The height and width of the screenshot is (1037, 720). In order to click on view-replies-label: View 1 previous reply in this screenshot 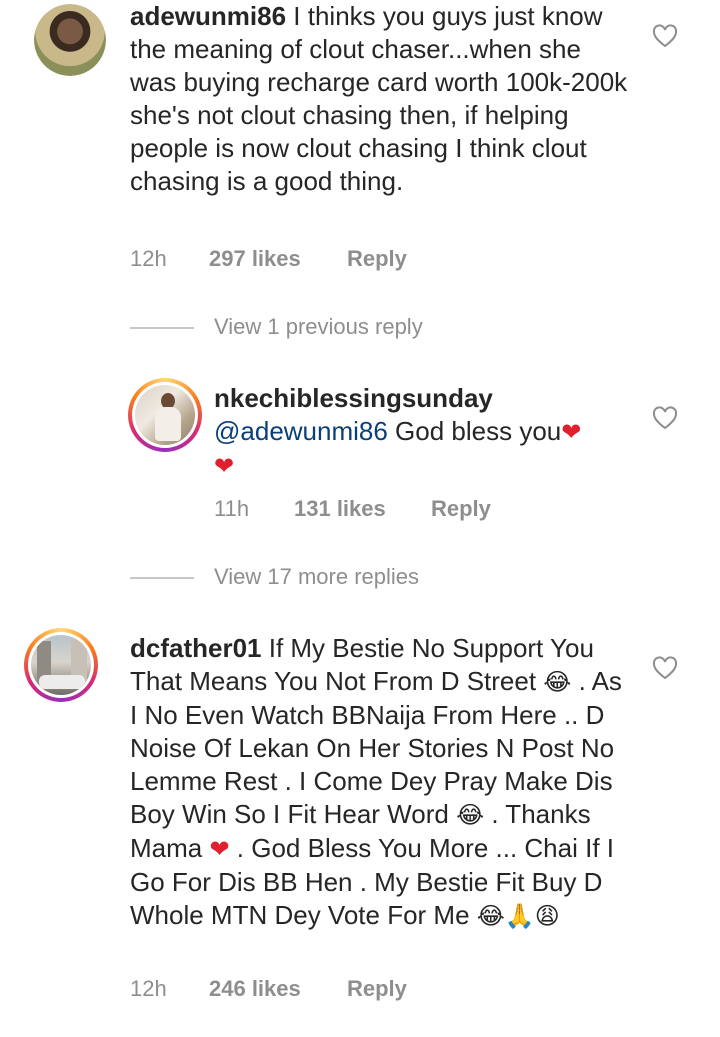, I will do `click(318, 327)`.